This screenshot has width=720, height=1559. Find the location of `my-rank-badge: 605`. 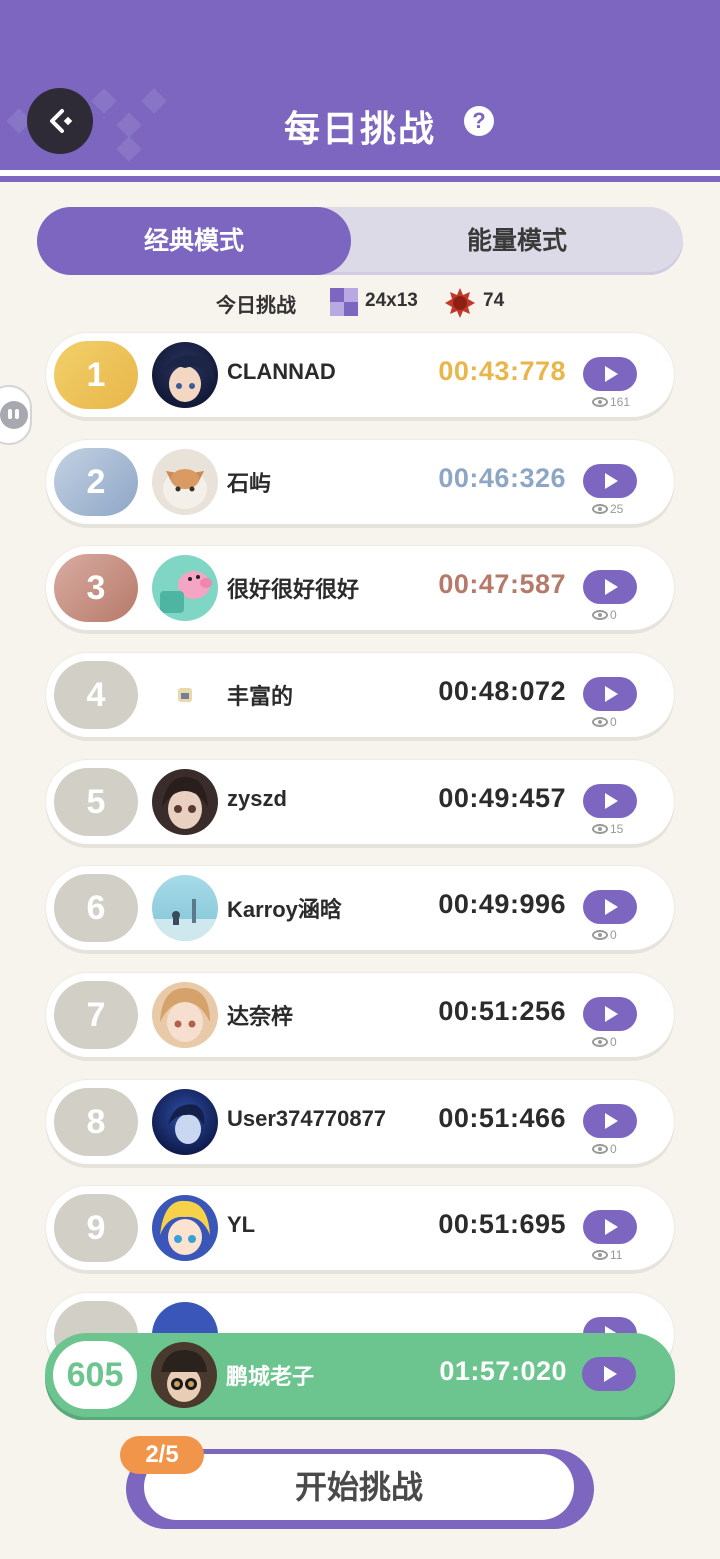

my-rank-badge: 605 is located at coordinates (95, 1375).